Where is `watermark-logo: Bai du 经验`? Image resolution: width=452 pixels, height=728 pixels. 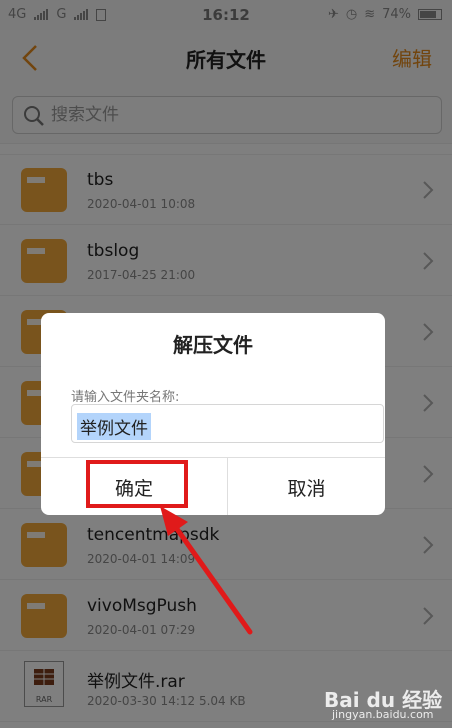
watermark-logo: Bai du 经验 is located at coordinates (383, 700).